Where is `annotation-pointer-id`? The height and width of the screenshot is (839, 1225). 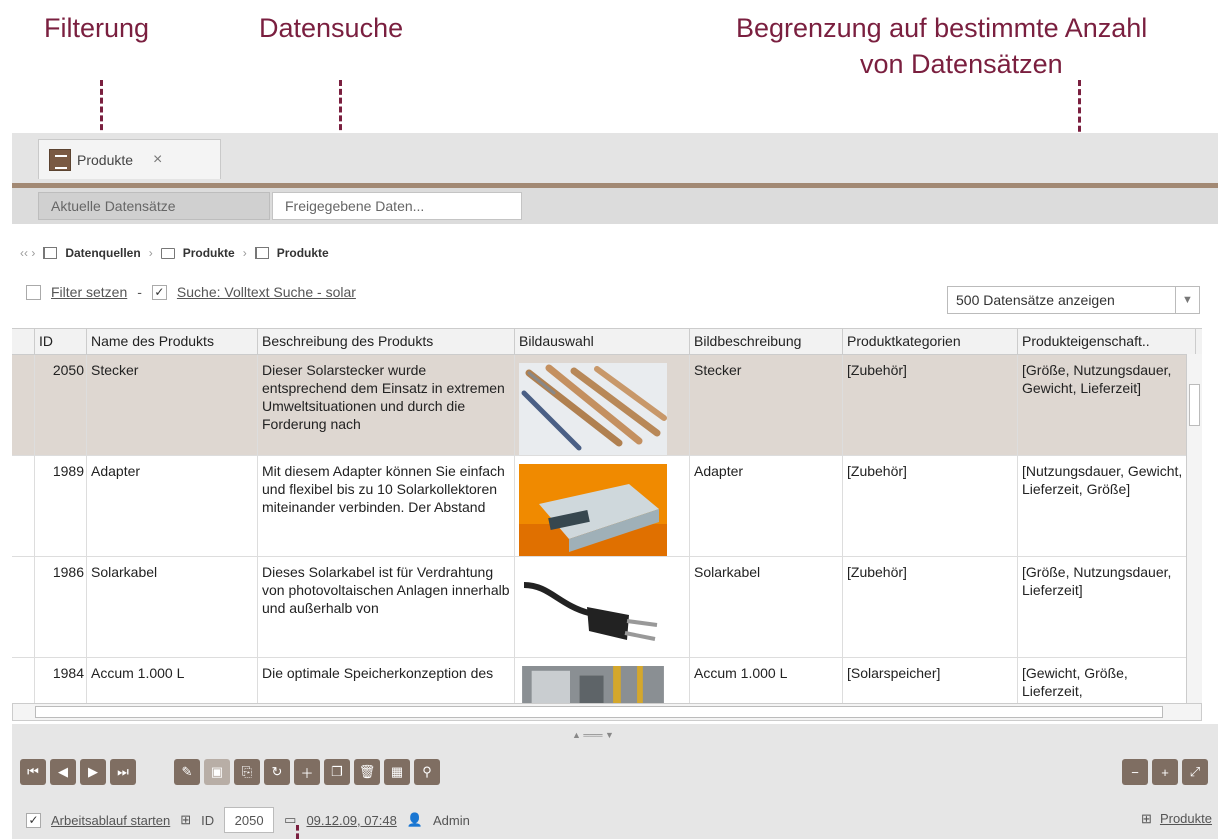
annotation-pointer-id is located at coordinates (297, 832).